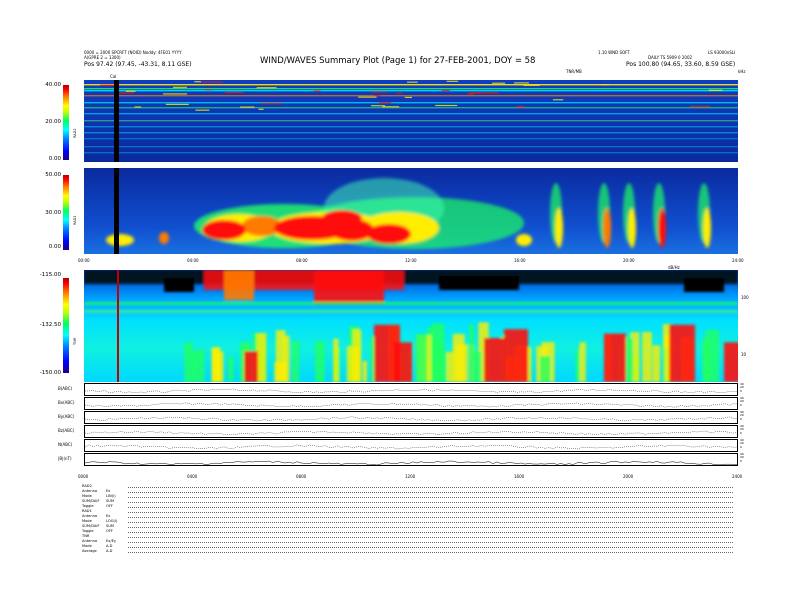 The image size is (792, 612). I want to click on metadata-value: Ex, so click(108, 516).